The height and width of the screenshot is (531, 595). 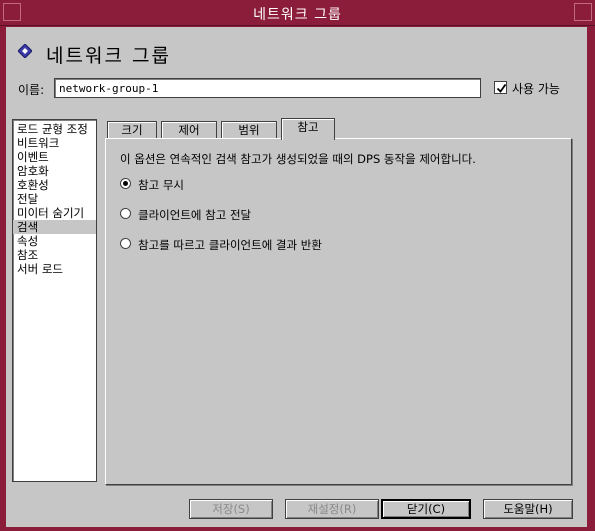 I want to click on sidebar-item-search: 검색, so click(x=54, y=227).